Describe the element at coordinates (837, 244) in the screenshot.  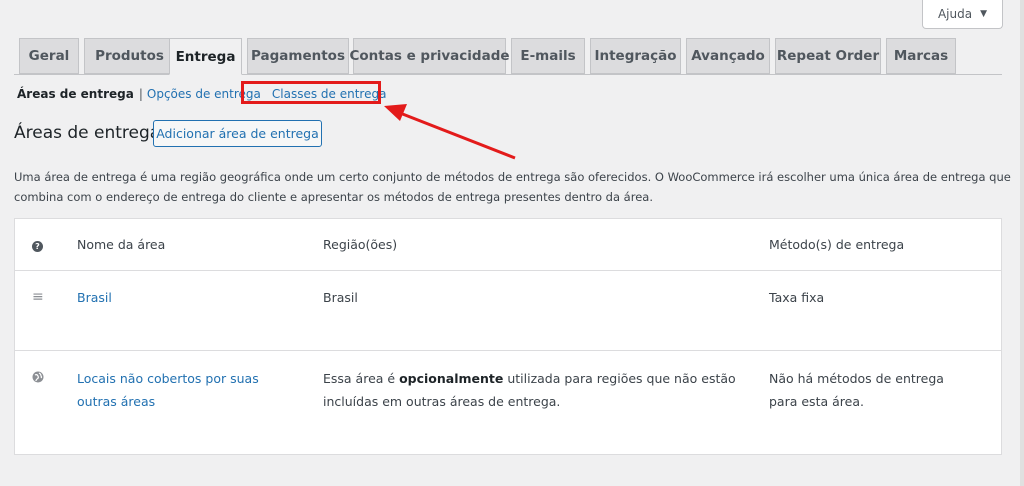
I see `col-method: Método(s) de entrega` at that location.